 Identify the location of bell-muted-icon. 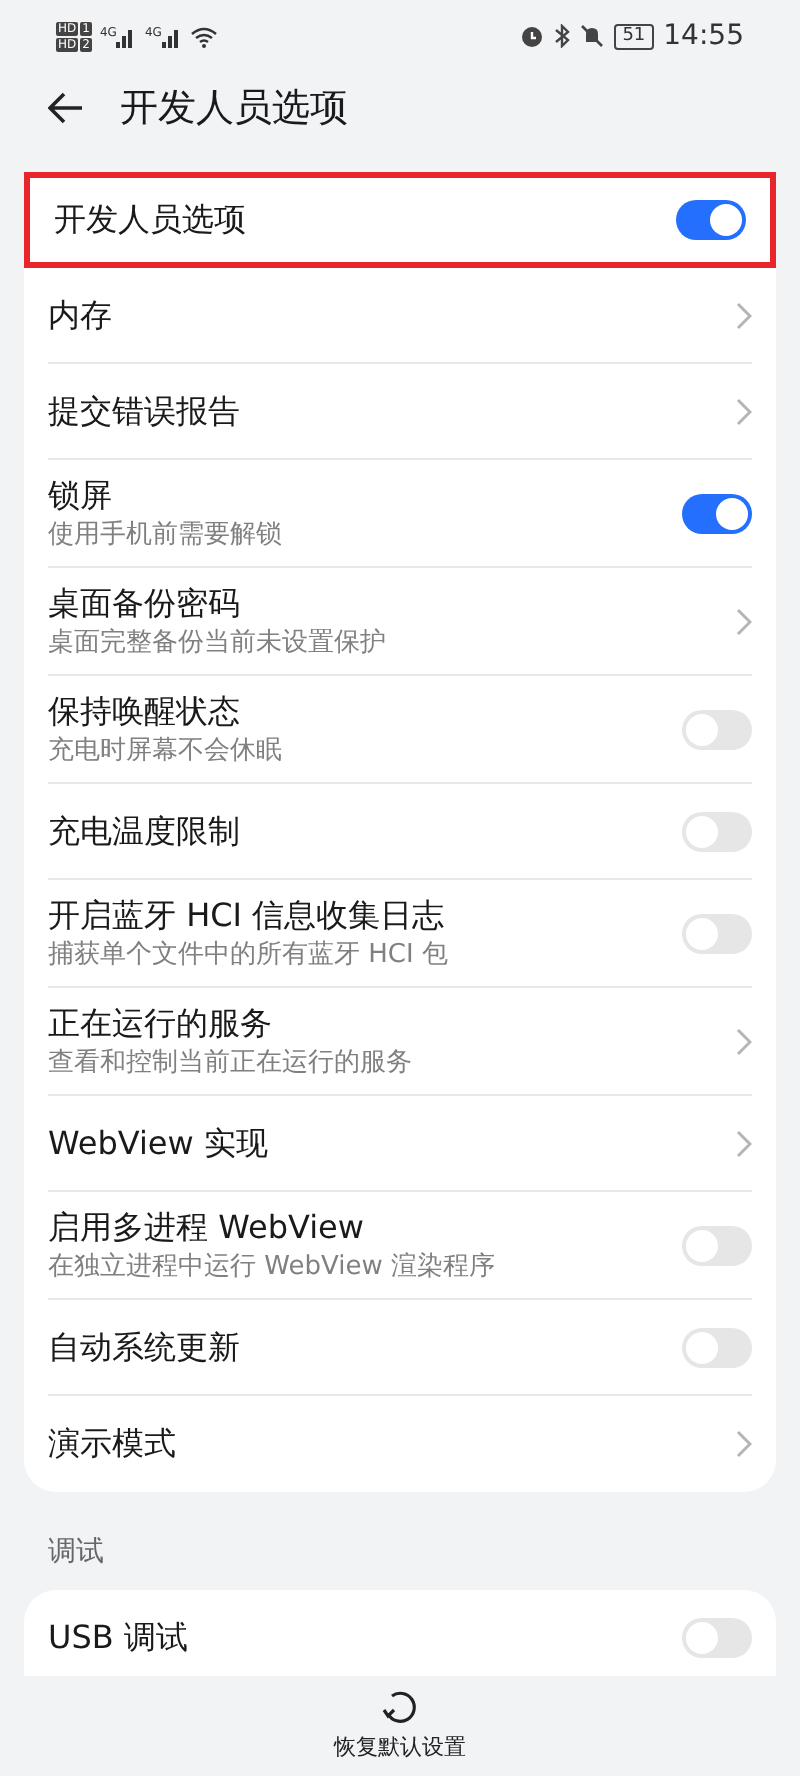
(592, 36).